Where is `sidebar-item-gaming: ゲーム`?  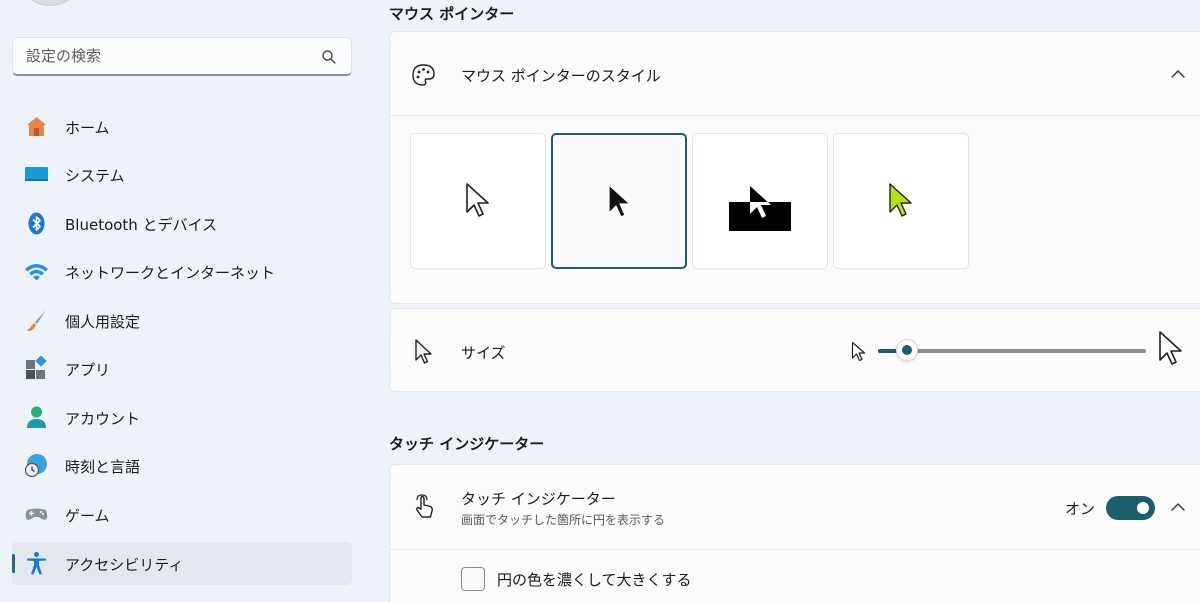
sidebar-item-gaming: ゲーム is located at coordinates (182, 514).